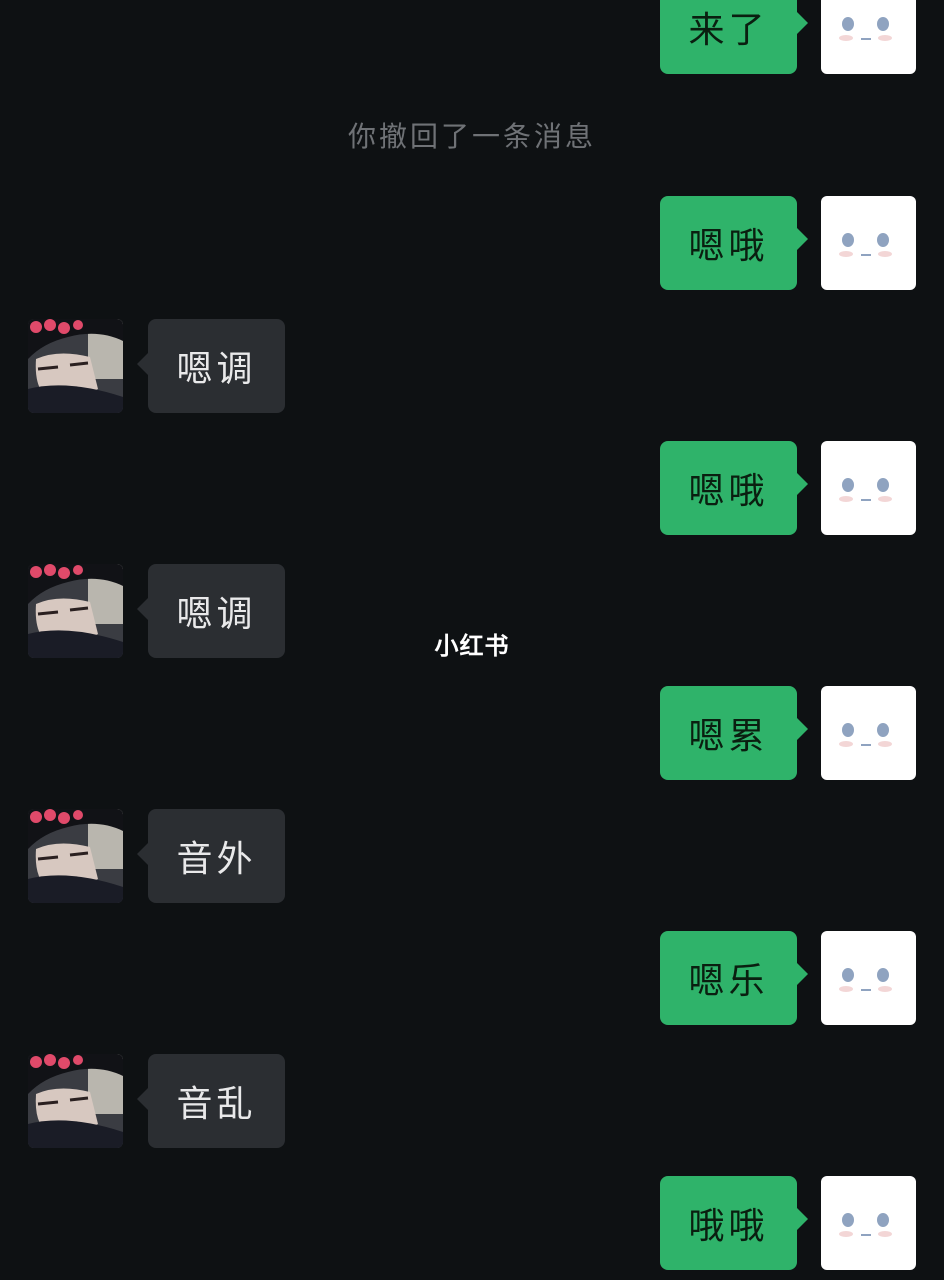 The image size is (944, 1280). What do you see at coordinates (472, 1224) in the screenshot?
I see `message-row: 哦哦` at bounding box center [472, 1224].